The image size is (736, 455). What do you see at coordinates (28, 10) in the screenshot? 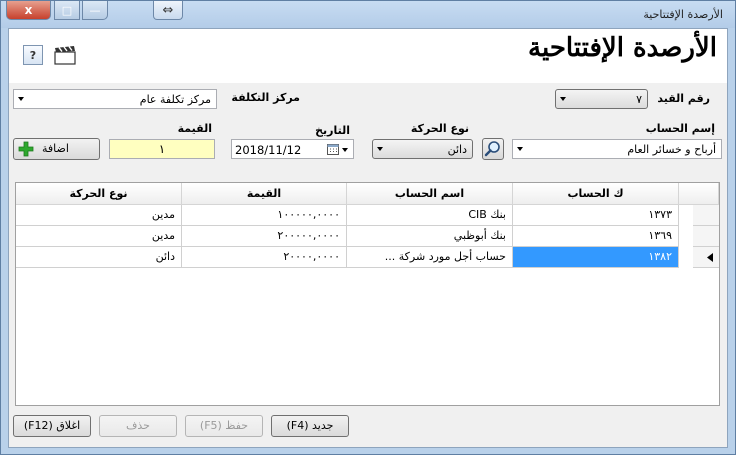
I see `close-window-button: x` at bounding box center [28, 10].